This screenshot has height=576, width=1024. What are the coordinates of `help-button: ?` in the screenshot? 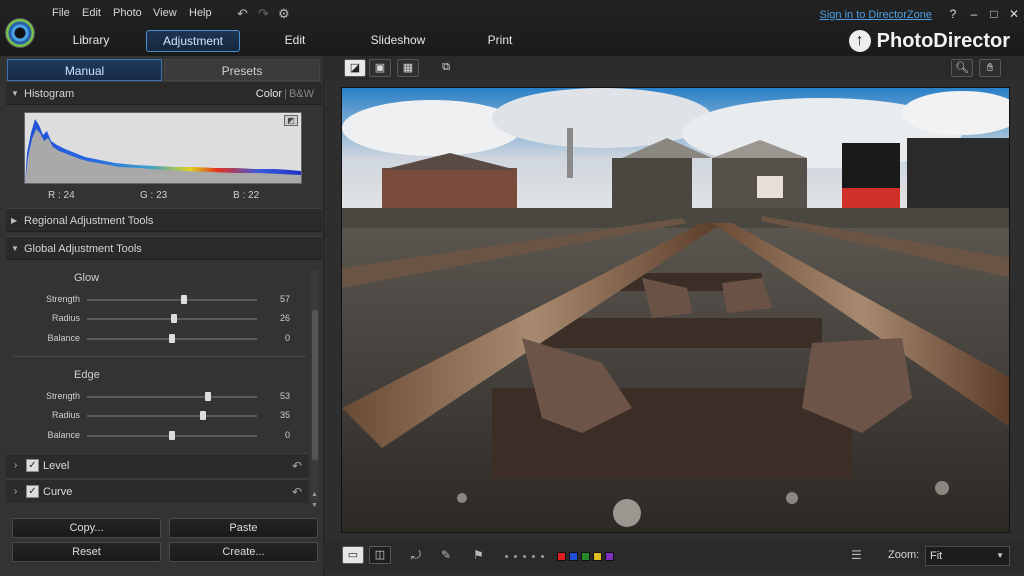 It's located at (953, 14).